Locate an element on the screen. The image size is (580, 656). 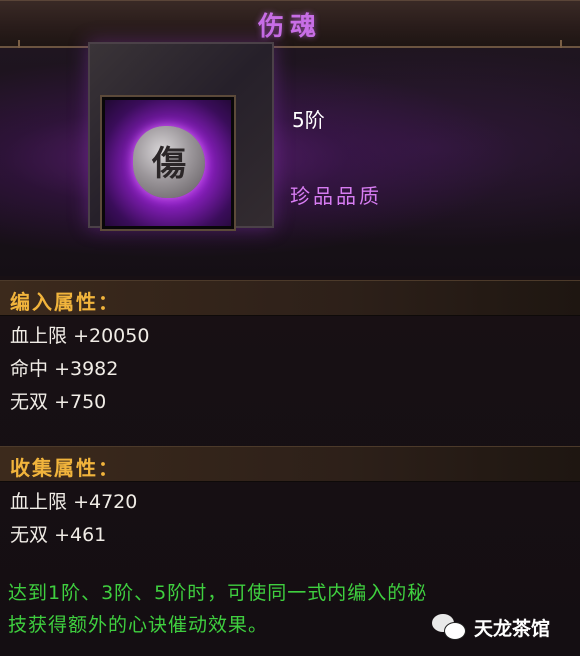
item-title: 伤魂 is located at coordinates (289, 27).